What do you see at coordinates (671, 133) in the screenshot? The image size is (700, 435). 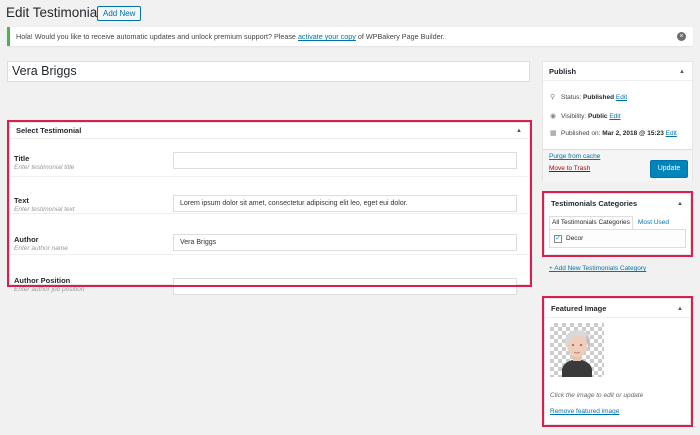 I see `published-edit-link: Edit` at bounding box center [671, 133].